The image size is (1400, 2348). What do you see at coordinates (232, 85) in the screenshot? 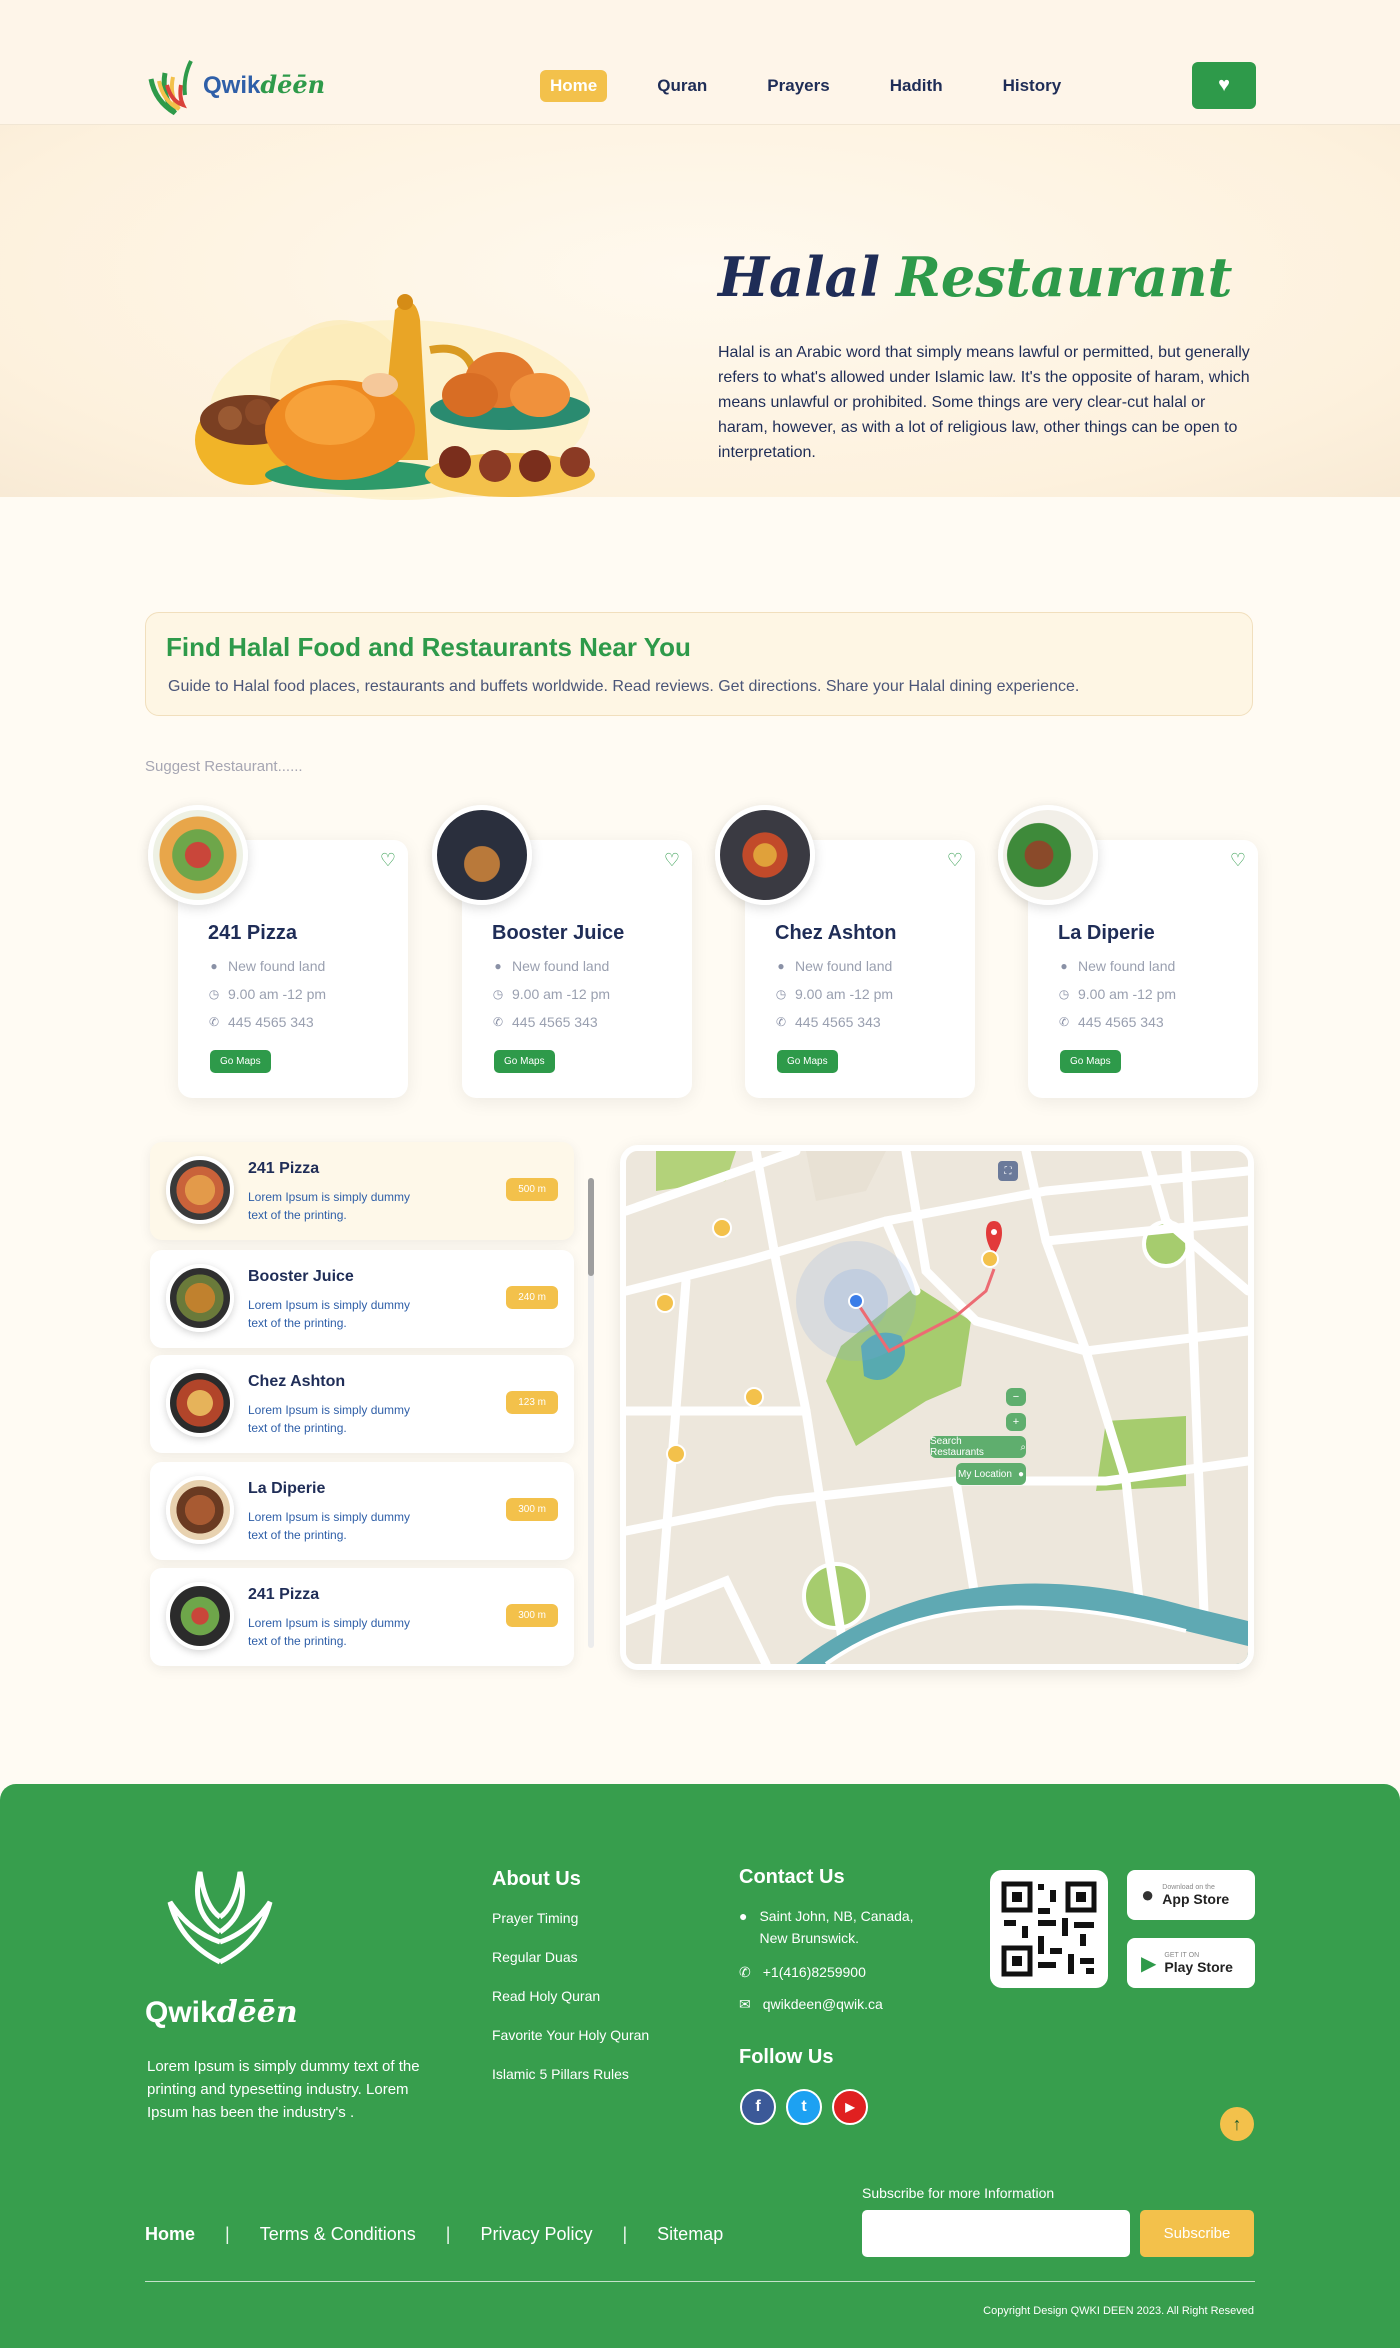
I see `logo-text-part1: Qwik` at bounding box center [232, 85].